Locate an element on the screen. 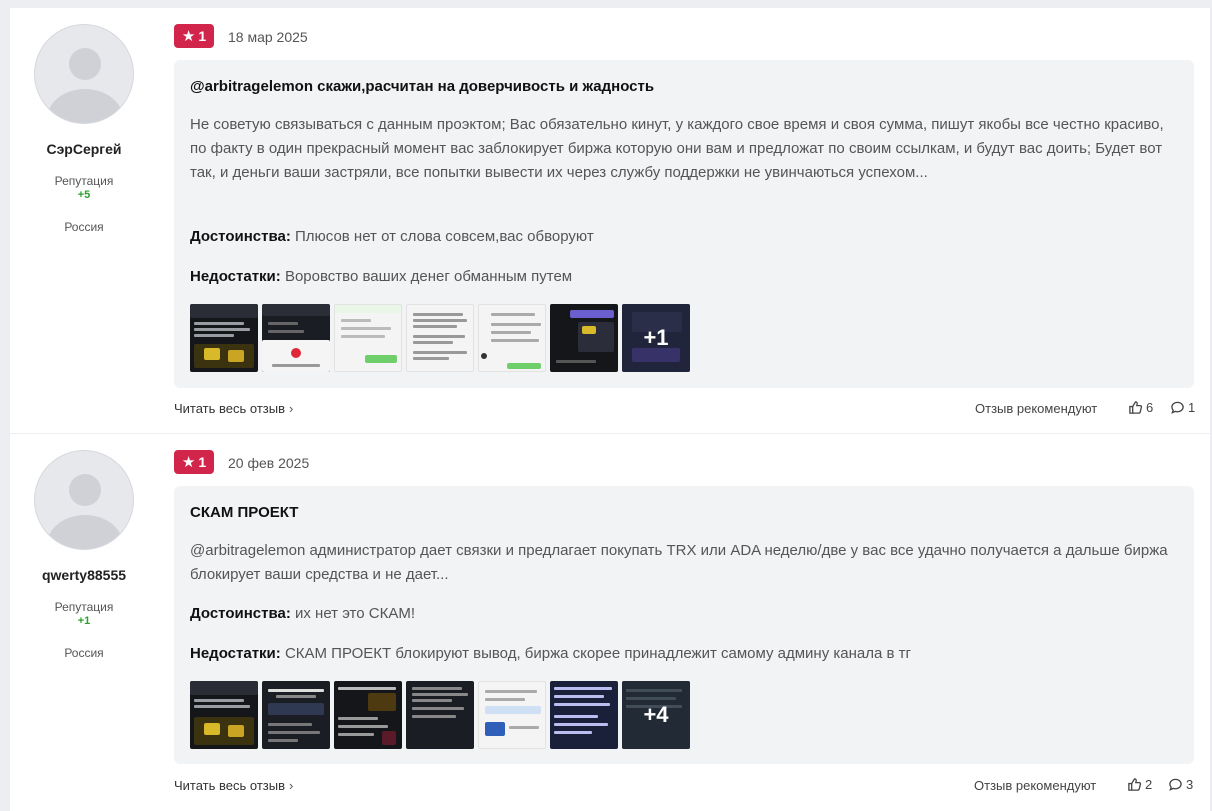 This screenshot has height=811, width=1212. photo-thumbnail-more: +1 is located at coordinates (656, 338).